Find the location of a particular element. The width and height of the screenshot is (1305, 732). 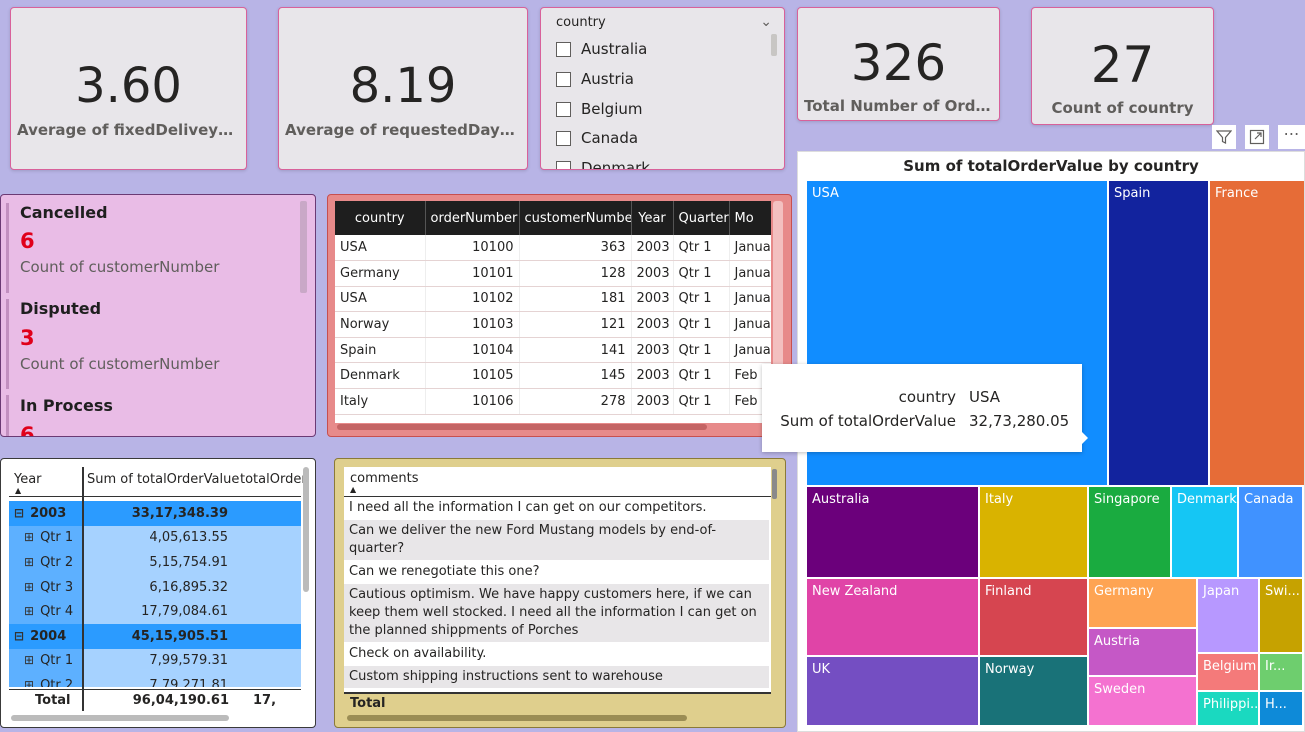

treemap-tile-label: New Zealand is located at coordinates (855, 591).